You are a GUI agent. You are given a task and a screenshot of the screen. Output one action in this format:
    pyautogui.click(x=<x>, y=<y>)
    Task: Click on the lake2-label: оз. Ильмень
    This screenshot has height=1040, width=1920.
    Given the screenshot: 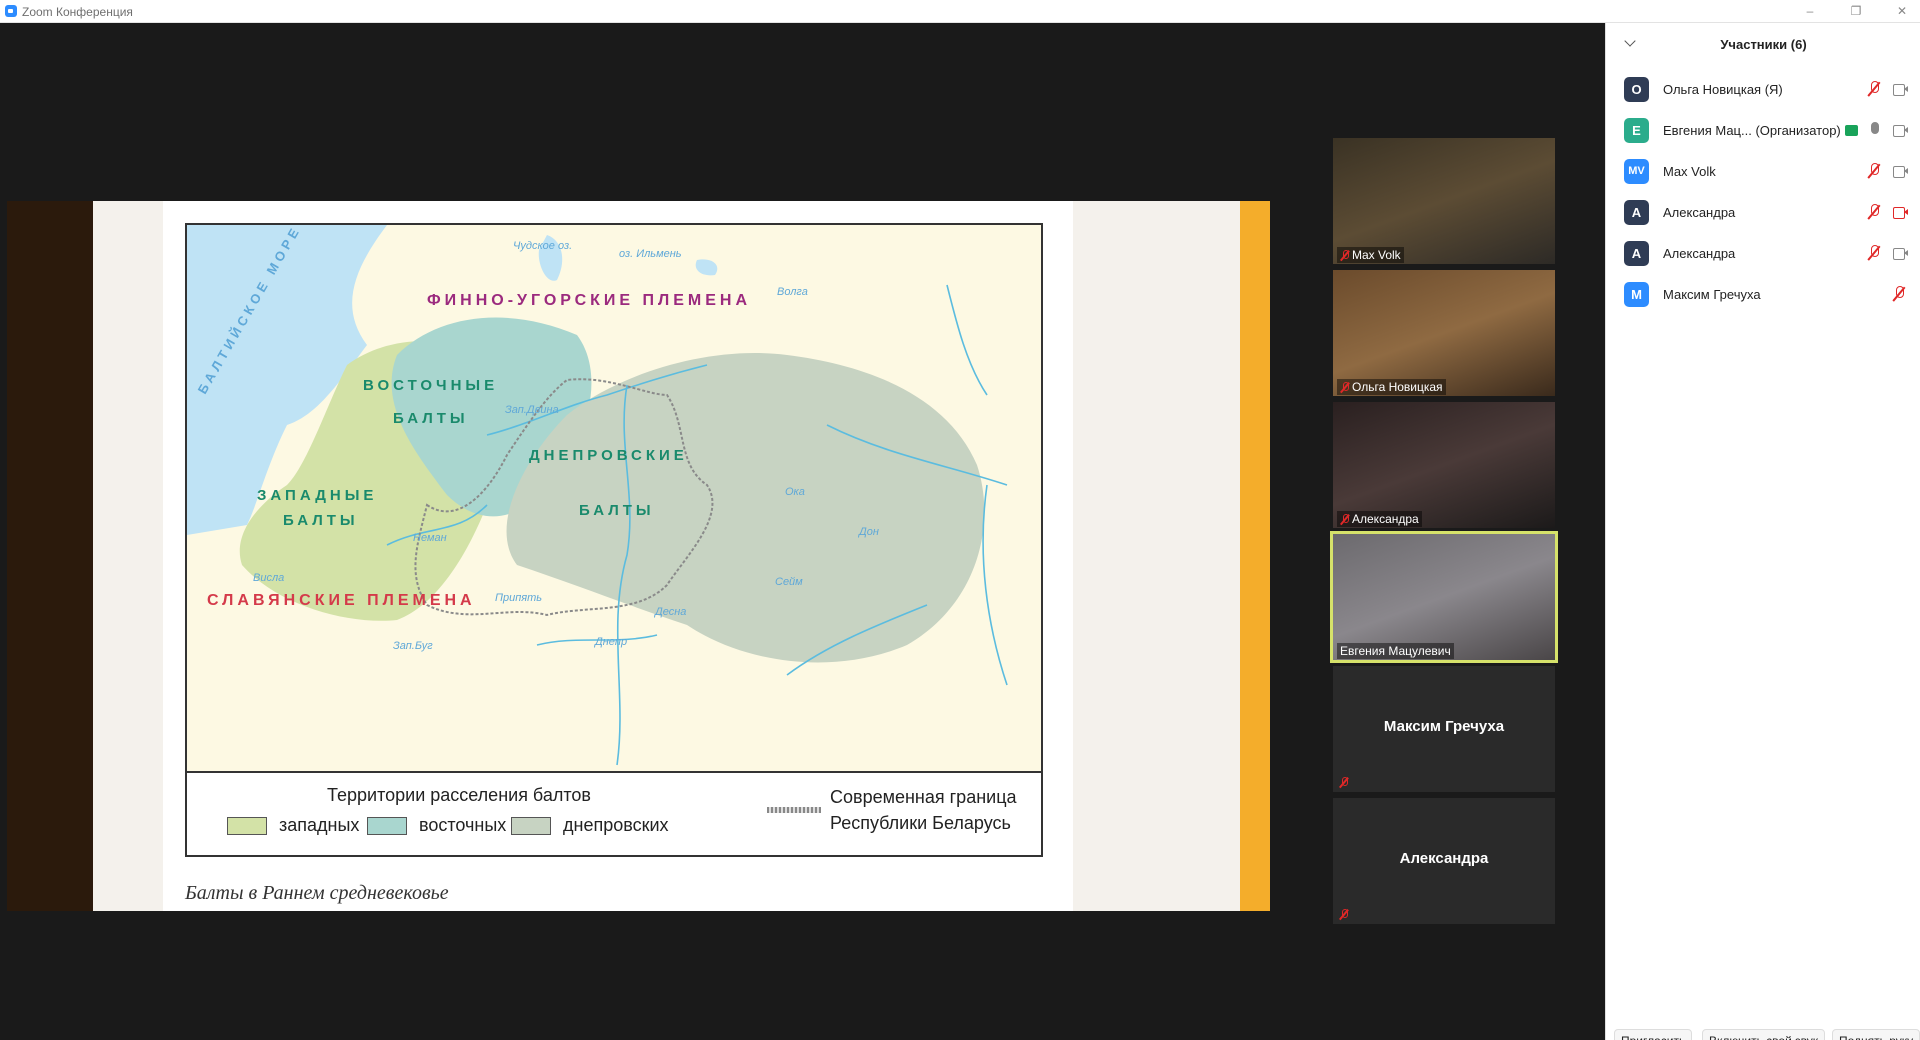 What is the action you would take?
    pyautogui.click(x=650, y=254)
    